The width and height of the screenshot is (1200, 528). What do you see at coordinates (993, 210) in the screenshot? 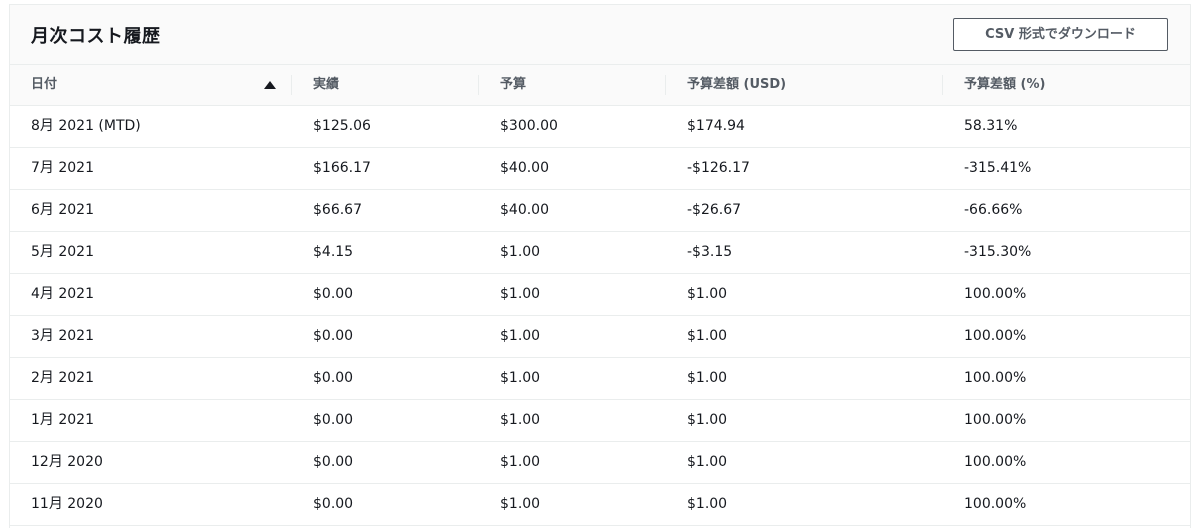
I see `cell-variance-percent: -66.66%` at bounding box center [993, 210].